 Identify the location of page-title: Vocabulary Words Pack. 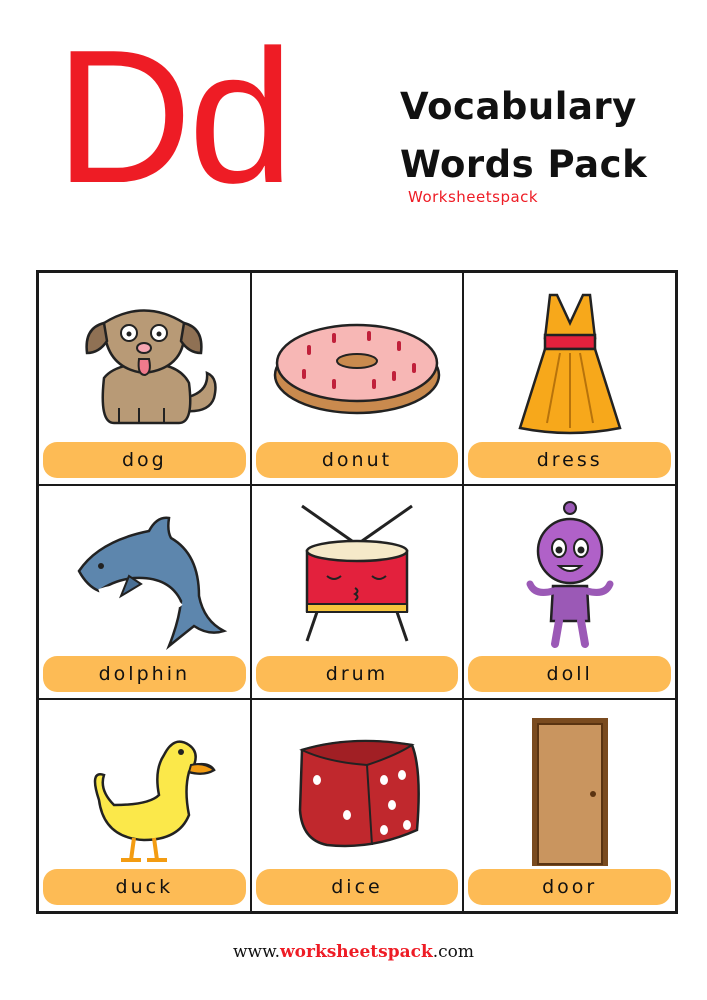
(523, 136).